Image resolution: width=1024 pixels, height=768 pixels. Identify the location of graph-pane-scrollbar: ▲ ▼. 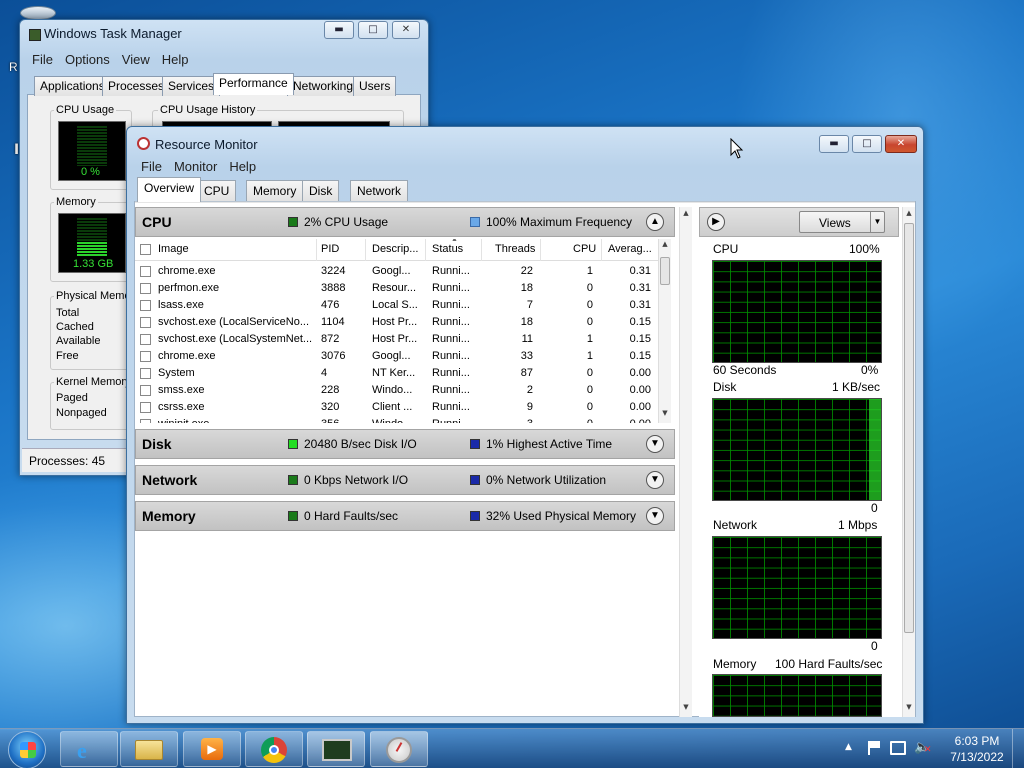
(908, 462).